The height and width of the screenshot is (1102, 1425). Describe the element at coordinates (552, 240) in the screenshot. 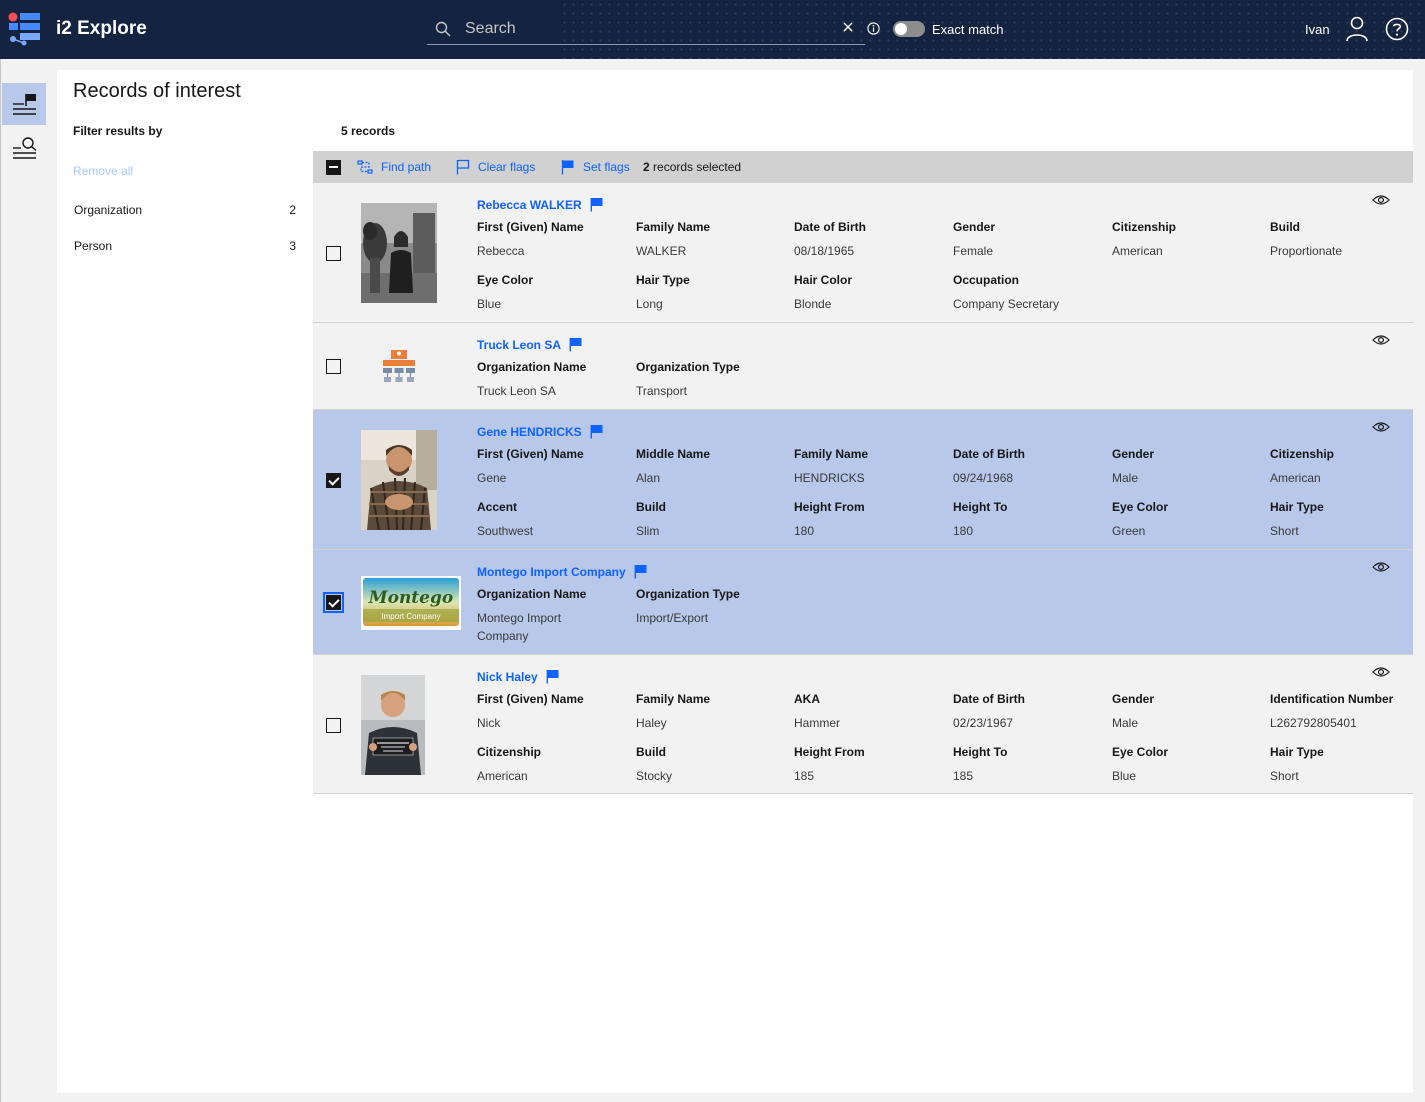

I see `field: First (Given) Name Rebecca` at that location.